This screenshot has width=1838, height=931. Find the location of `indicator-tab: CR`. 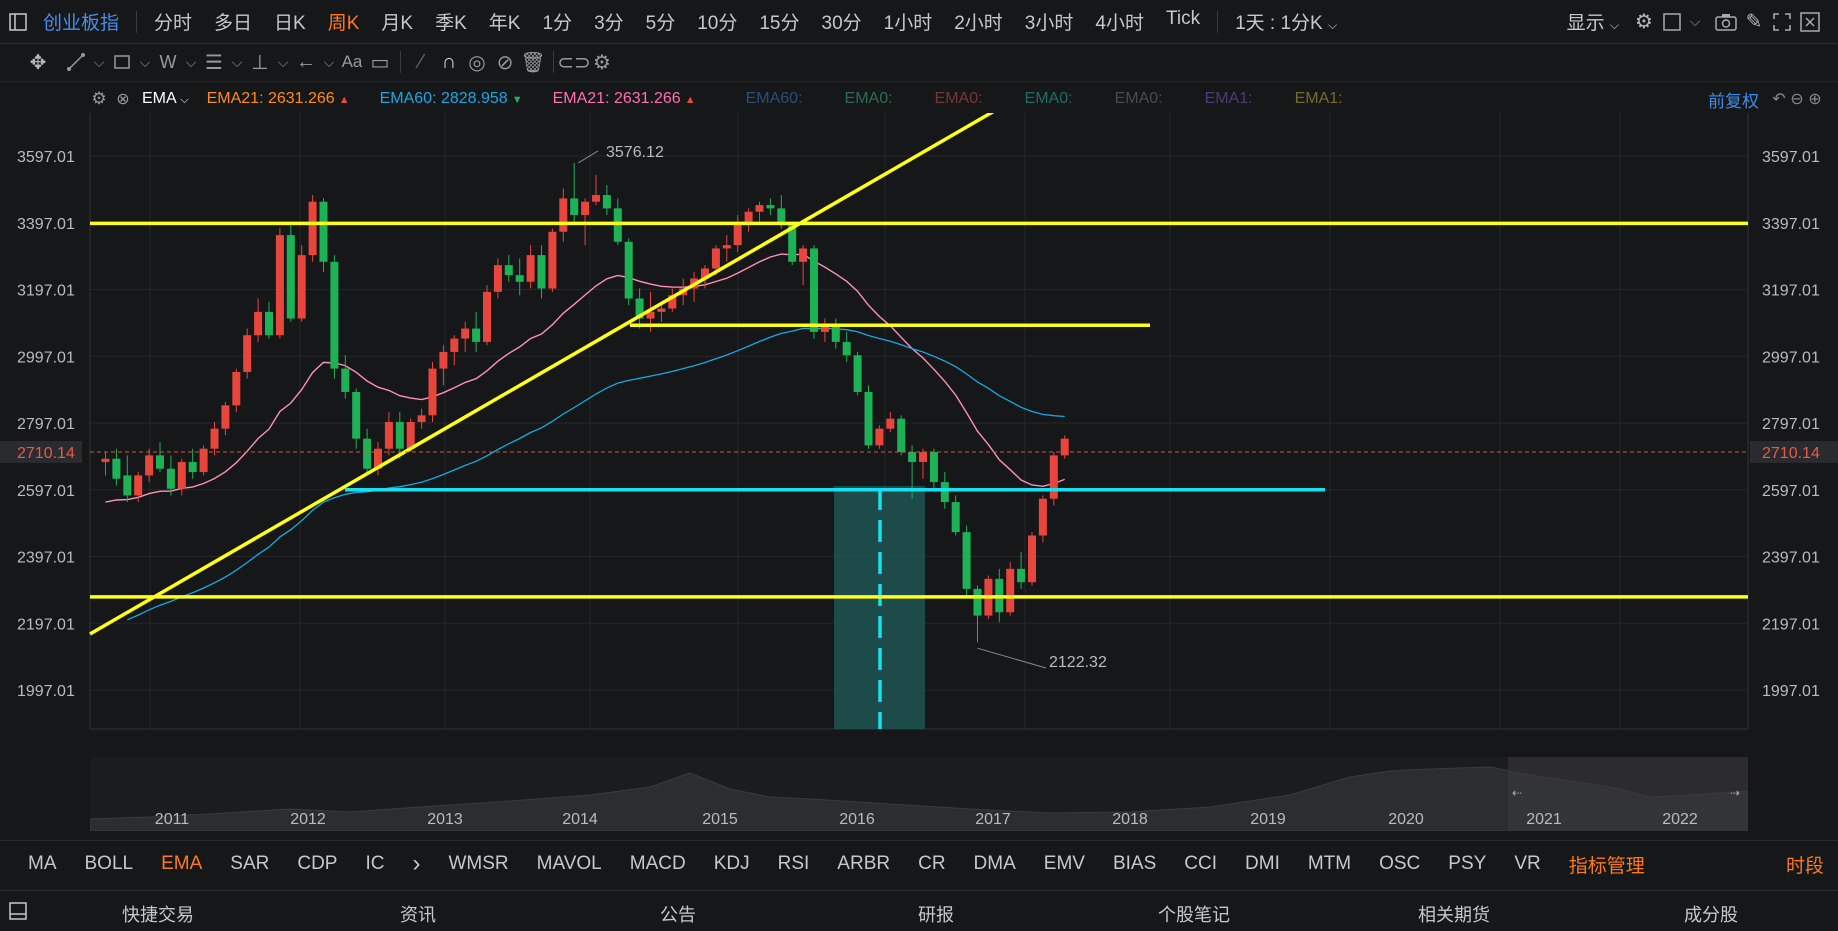

indicator-tab: CR is located at coordinates (931, 864).